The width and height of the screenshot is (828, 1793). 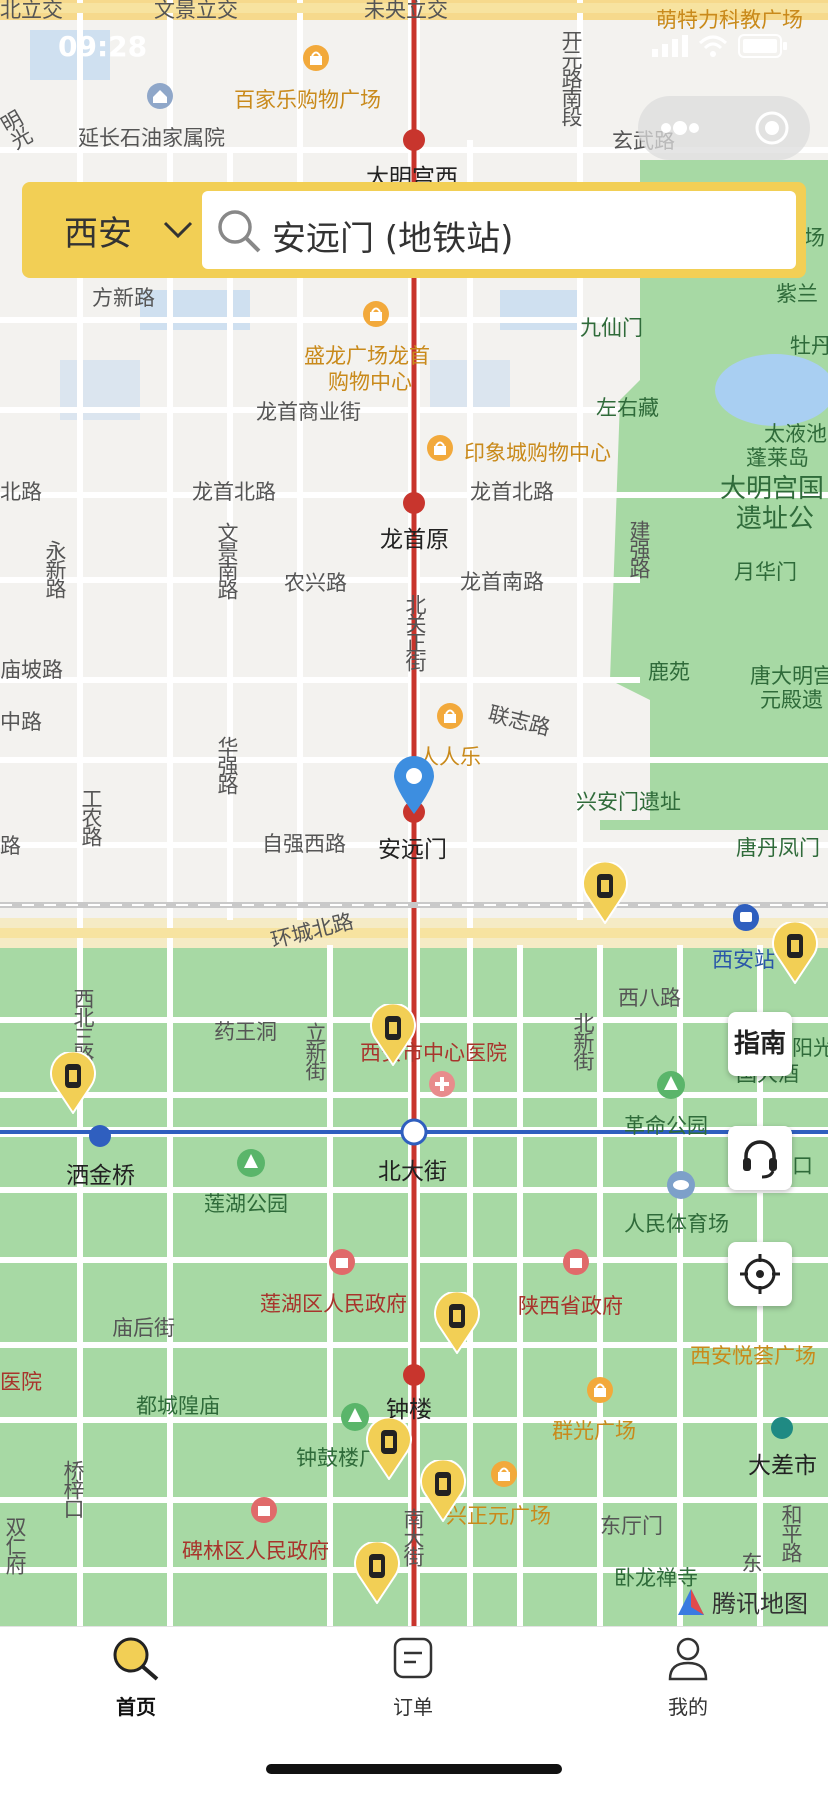 I want to click on metro-station-label: 北大街, so click(x=412, y=1169).